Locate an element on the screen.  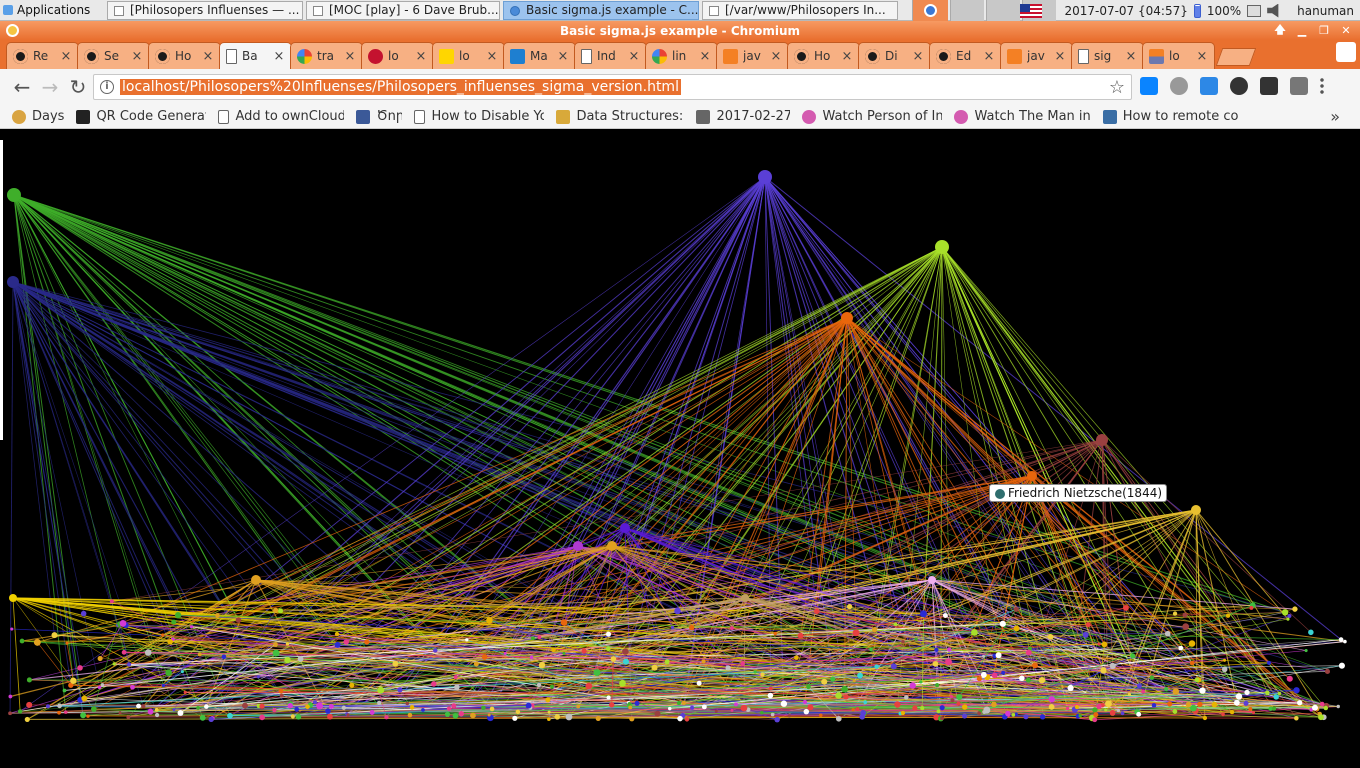
new-tab-button is located at coordinates (1236, 57).